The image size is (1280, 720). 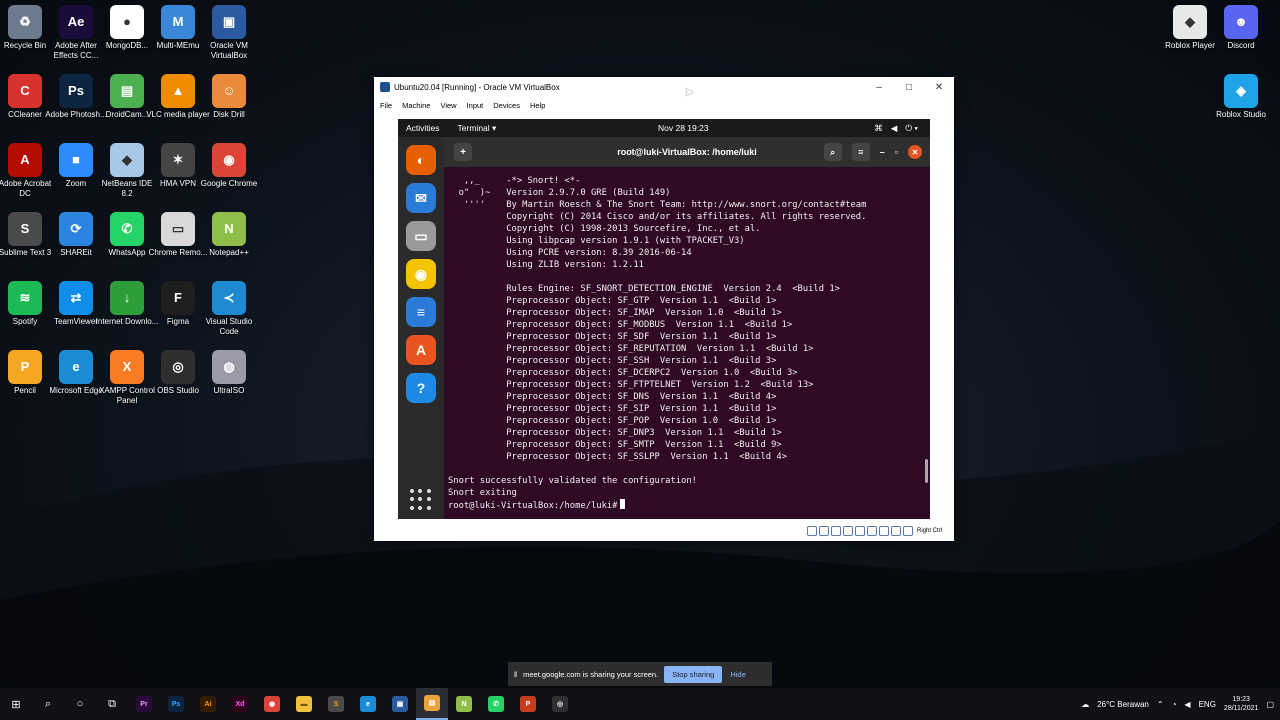 What do you see at coordinates (693, 674) in the screenshot?
I see `stop-sharing-button: Stop sharing` at bounding box center [693, 674].